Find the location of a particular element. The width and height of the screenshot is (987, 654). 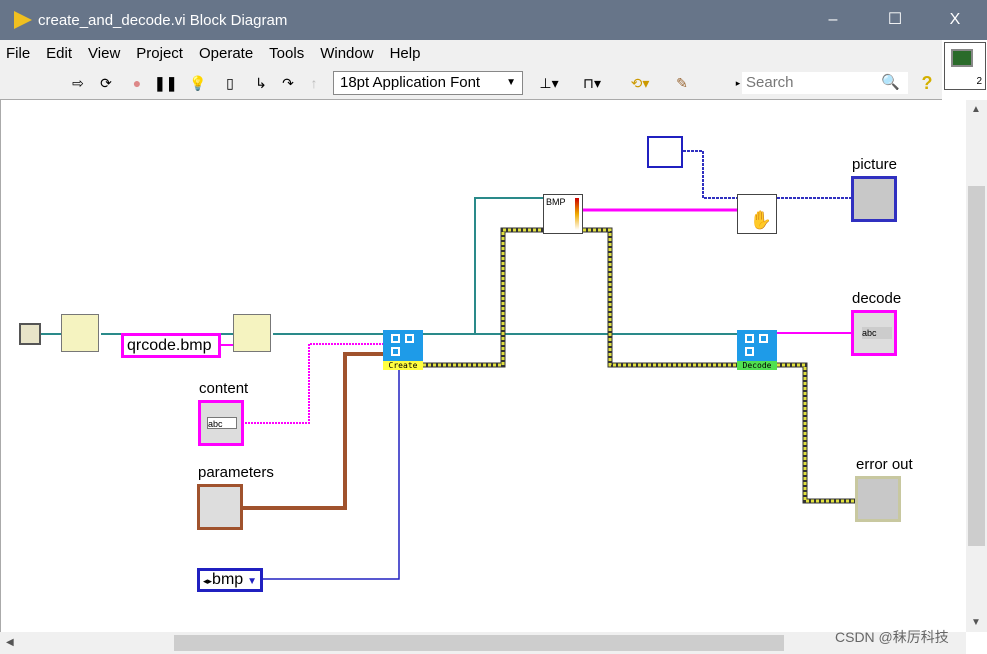

step-into-icon: ↳ is located at coordinates (261, 83).